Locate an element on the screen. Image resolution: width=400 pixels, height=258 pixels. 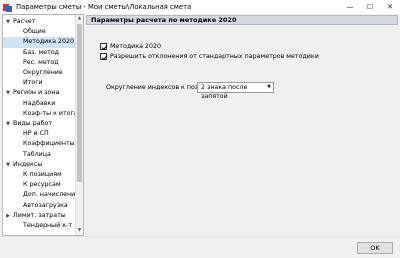
tree-item-label: К ресурсам is located at coordinates (42, 185).